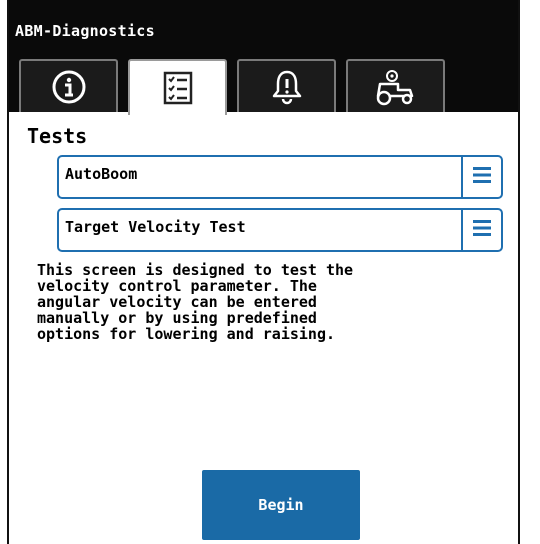 The width and height of the screenshot is (540, 544). Describe the element at coordinates (281, 505) in the screenshot. I see `begin-button: Begin` at that location.